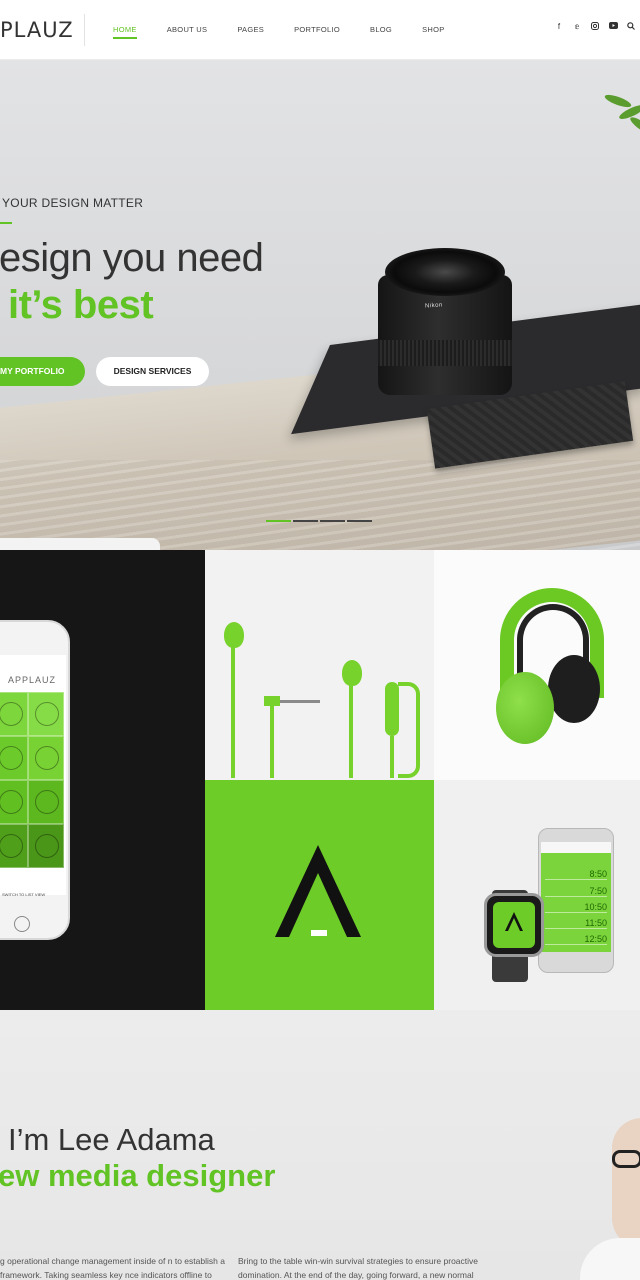 The height and width of the screenshot is (1280, 640). What do you see at coordinates (138, 1175) in the screenshot?
I see `about-role: ew media designer` at bounding box center [138, 1175].